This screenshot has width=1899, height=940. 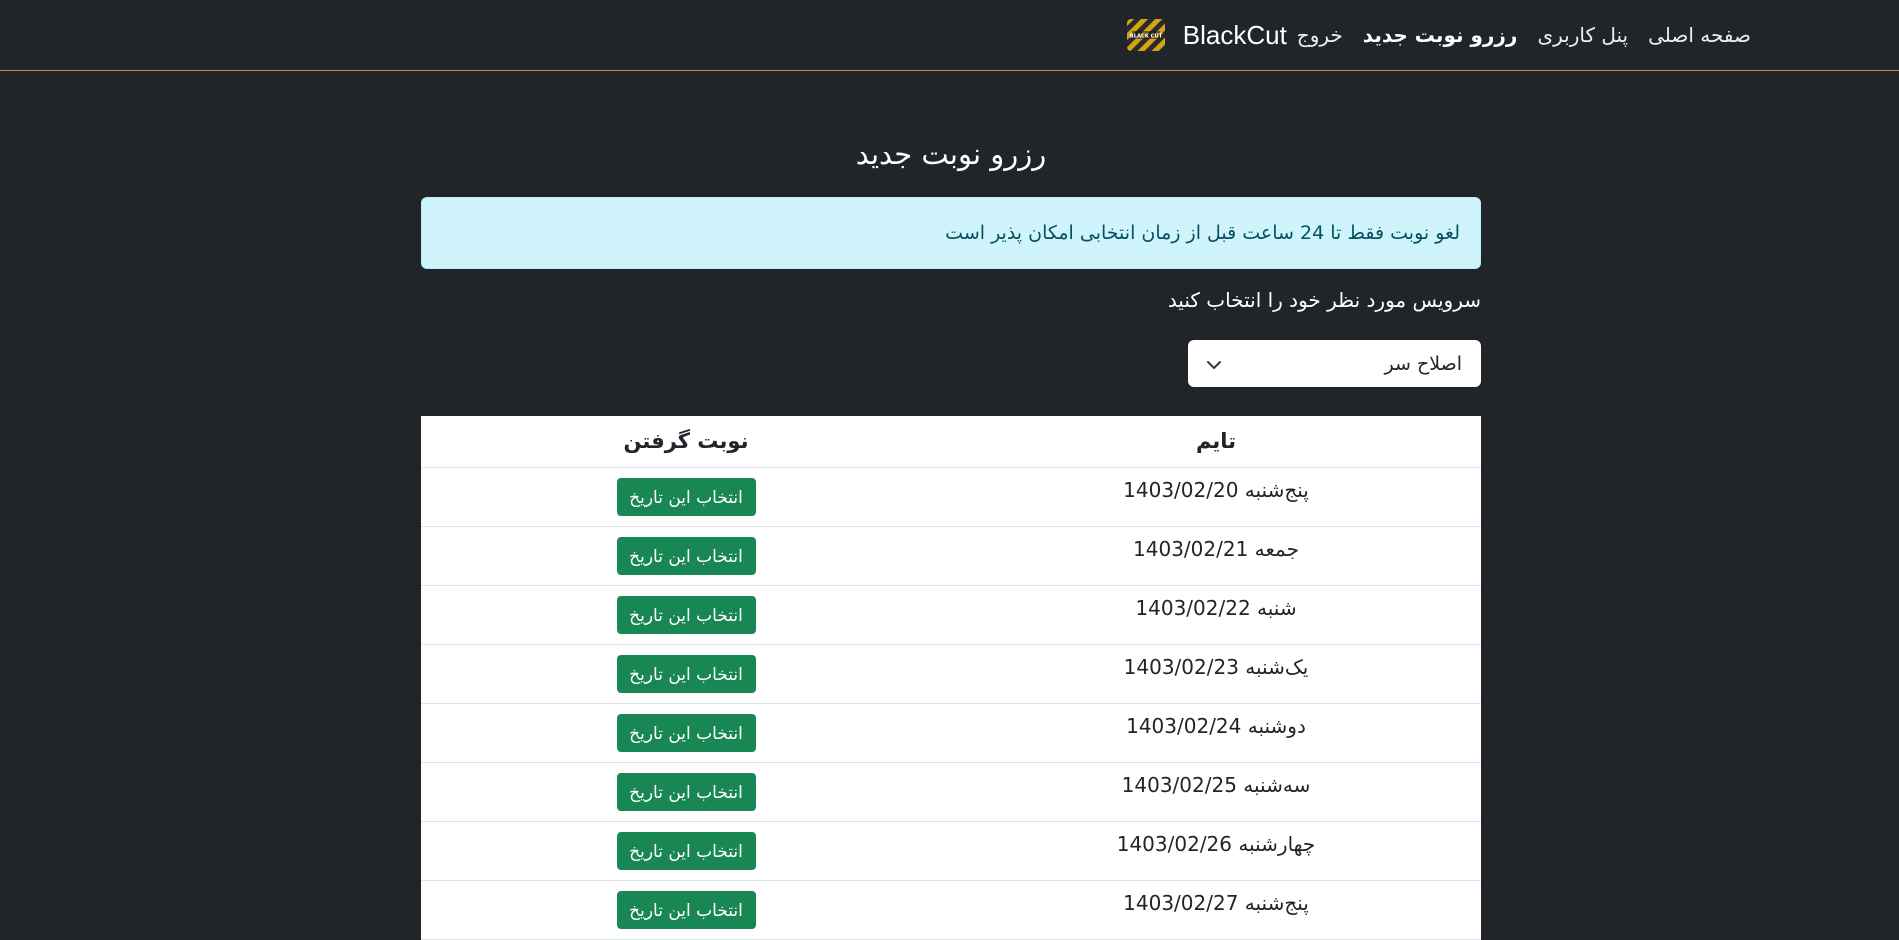 What do you see at coordinates (1216, 442) in the screenshot?
I see `header-time: تایم` at bounding box center [1216, 442].